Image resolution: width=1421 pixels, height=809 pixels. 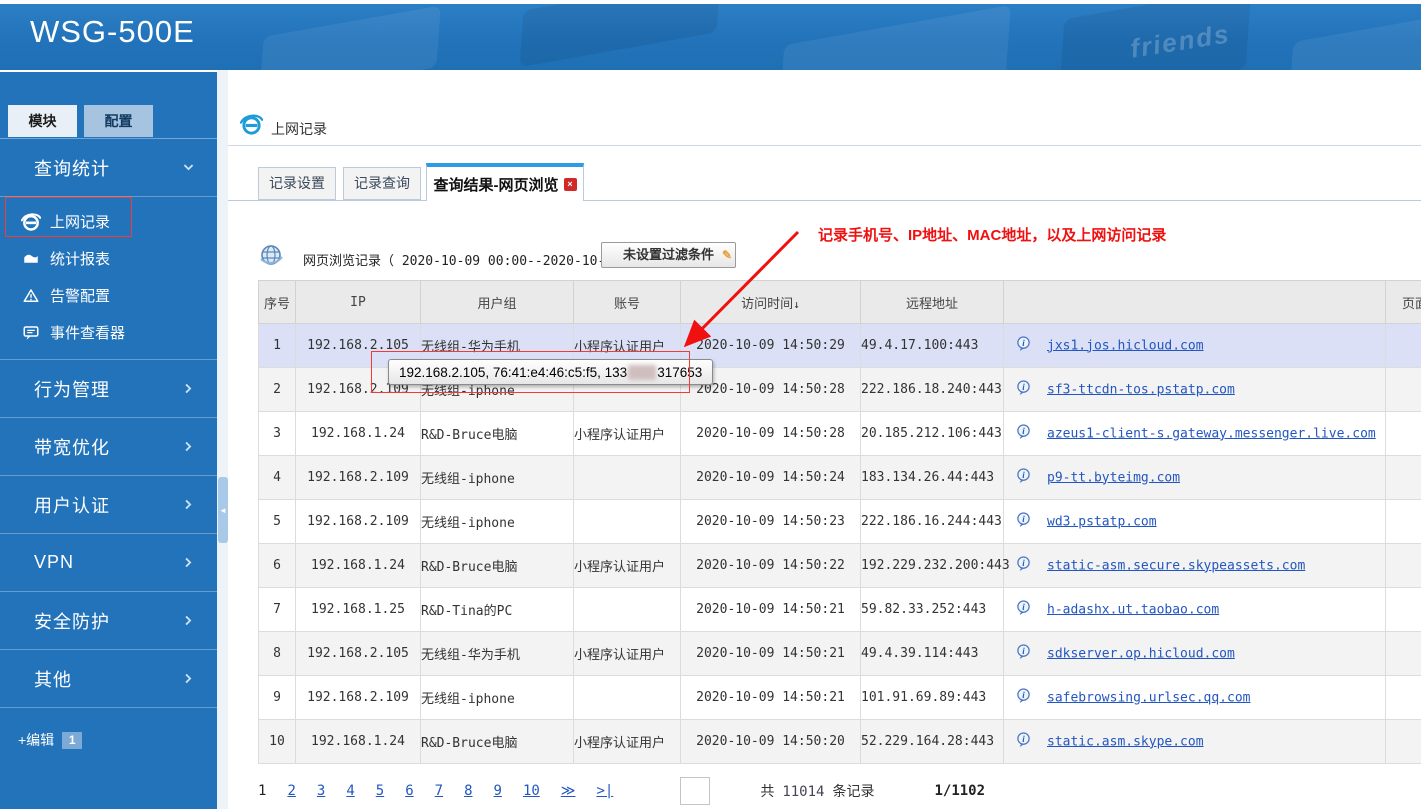 What do you see at coordinates (358, 565) in the screenshot?
I see `cell-ip: 192.168.1.24` at bounding box center [358, 565].